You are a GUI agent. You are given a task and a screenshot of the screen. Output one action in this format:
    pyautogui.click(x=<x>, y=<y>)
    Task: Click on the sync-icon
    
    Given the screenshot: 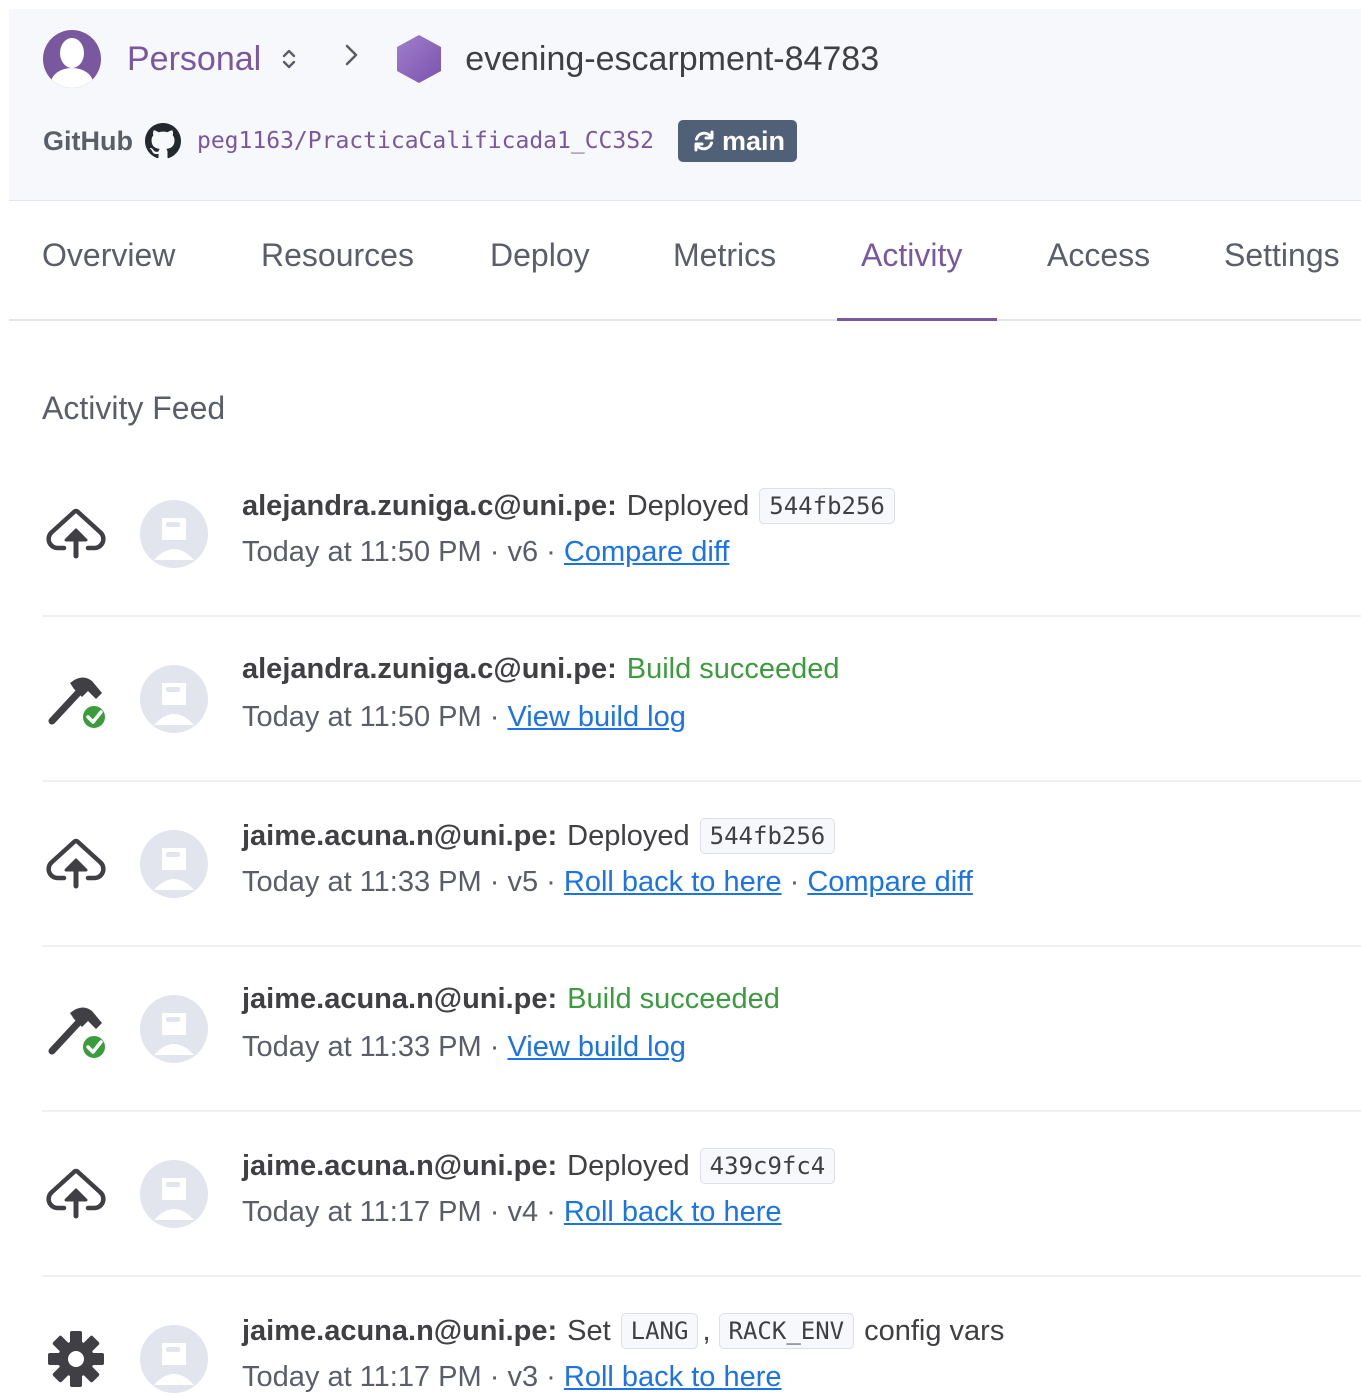 What is the action you would take?
    pyautogui.click(x=704, y=141)
    